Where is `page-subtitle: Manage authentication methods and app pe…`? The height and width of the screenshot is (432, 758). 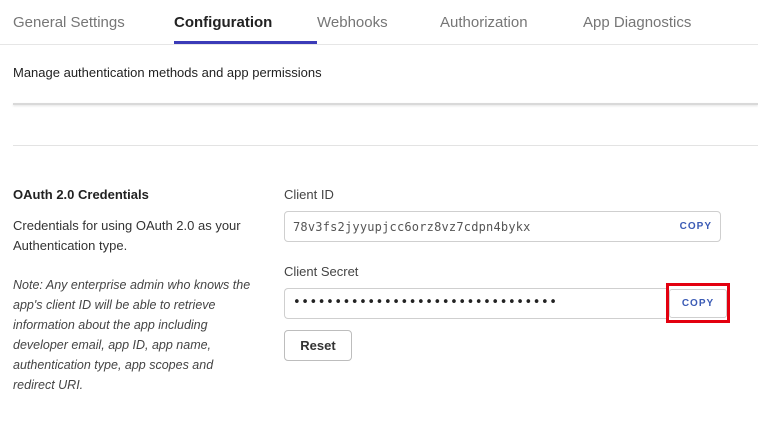
page-subtitle: Manage authentication methods and app pe… is located at coordinates (167, 72).